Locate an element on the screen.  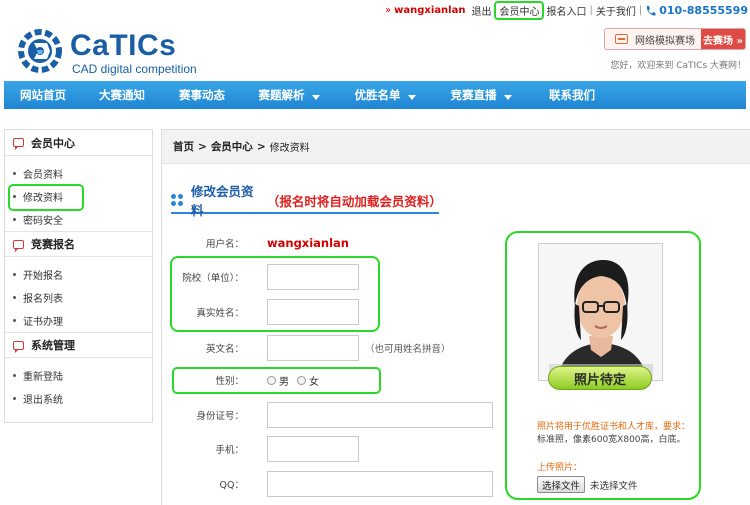
choose-file-button: 选择文件 is located at coordinates (561, 484).